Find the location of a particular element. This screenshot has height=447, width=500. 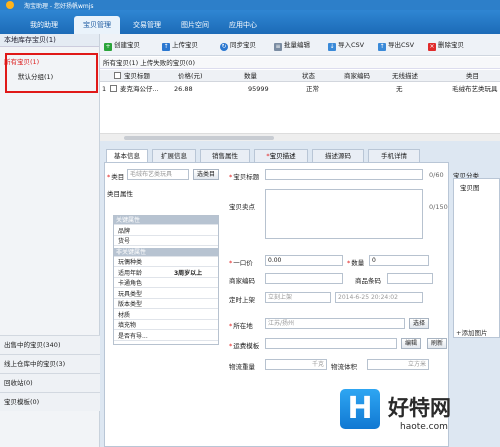

delete-item-button: × 删除宝贝 is located at coordinates (446, 45).